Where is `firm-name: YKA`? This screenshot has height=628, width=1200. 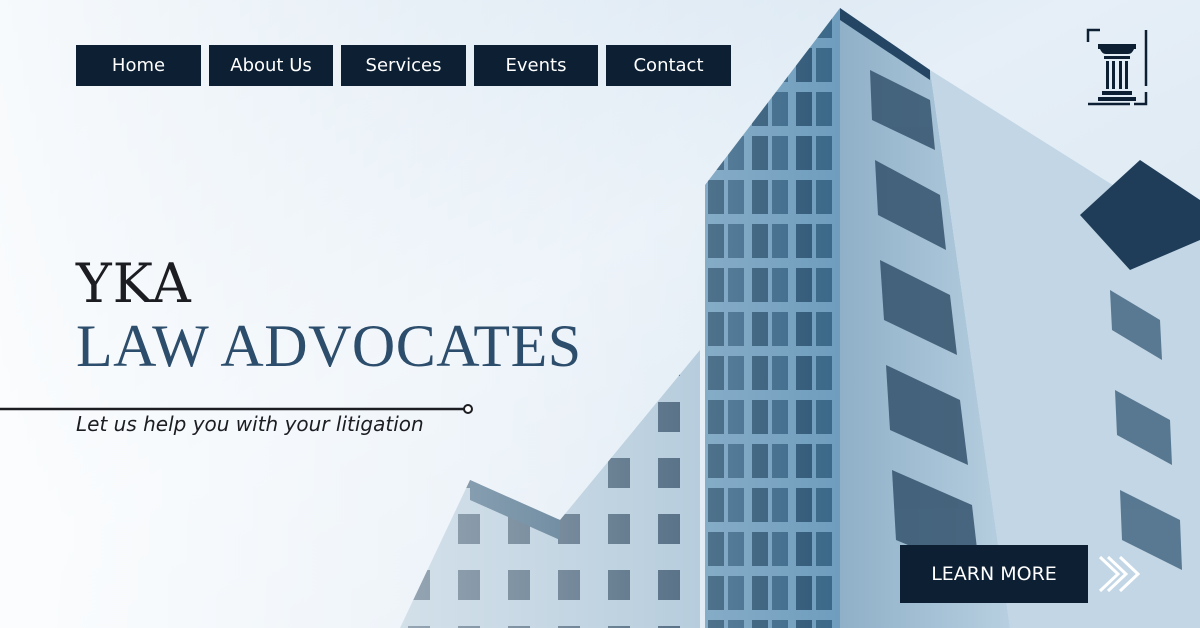 firm-name: YKA is located at coordinates (134, 283).